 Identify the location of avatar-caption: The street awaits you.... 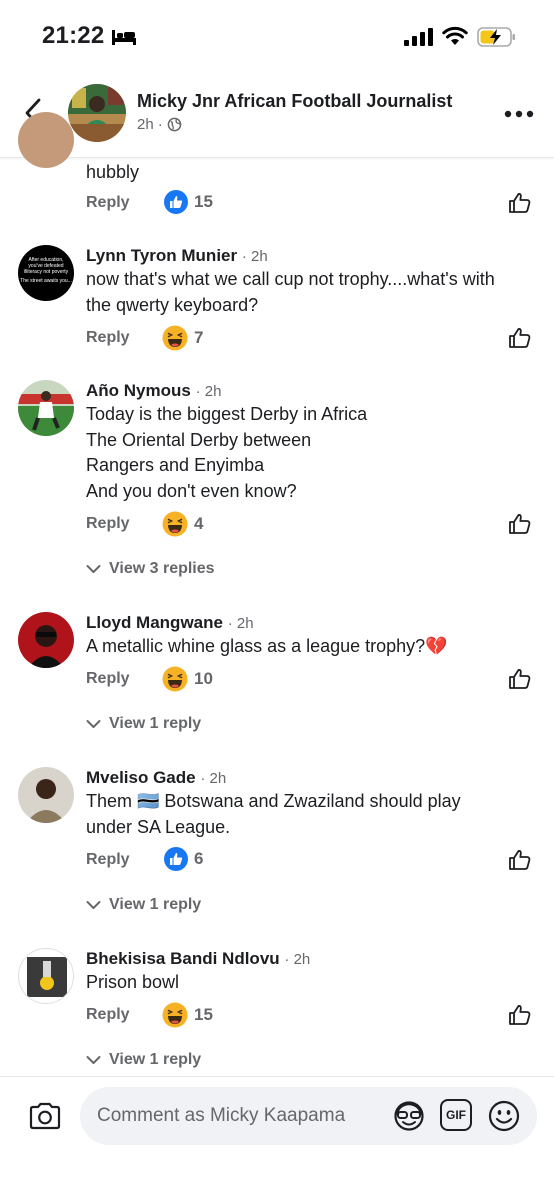
(46, 281).